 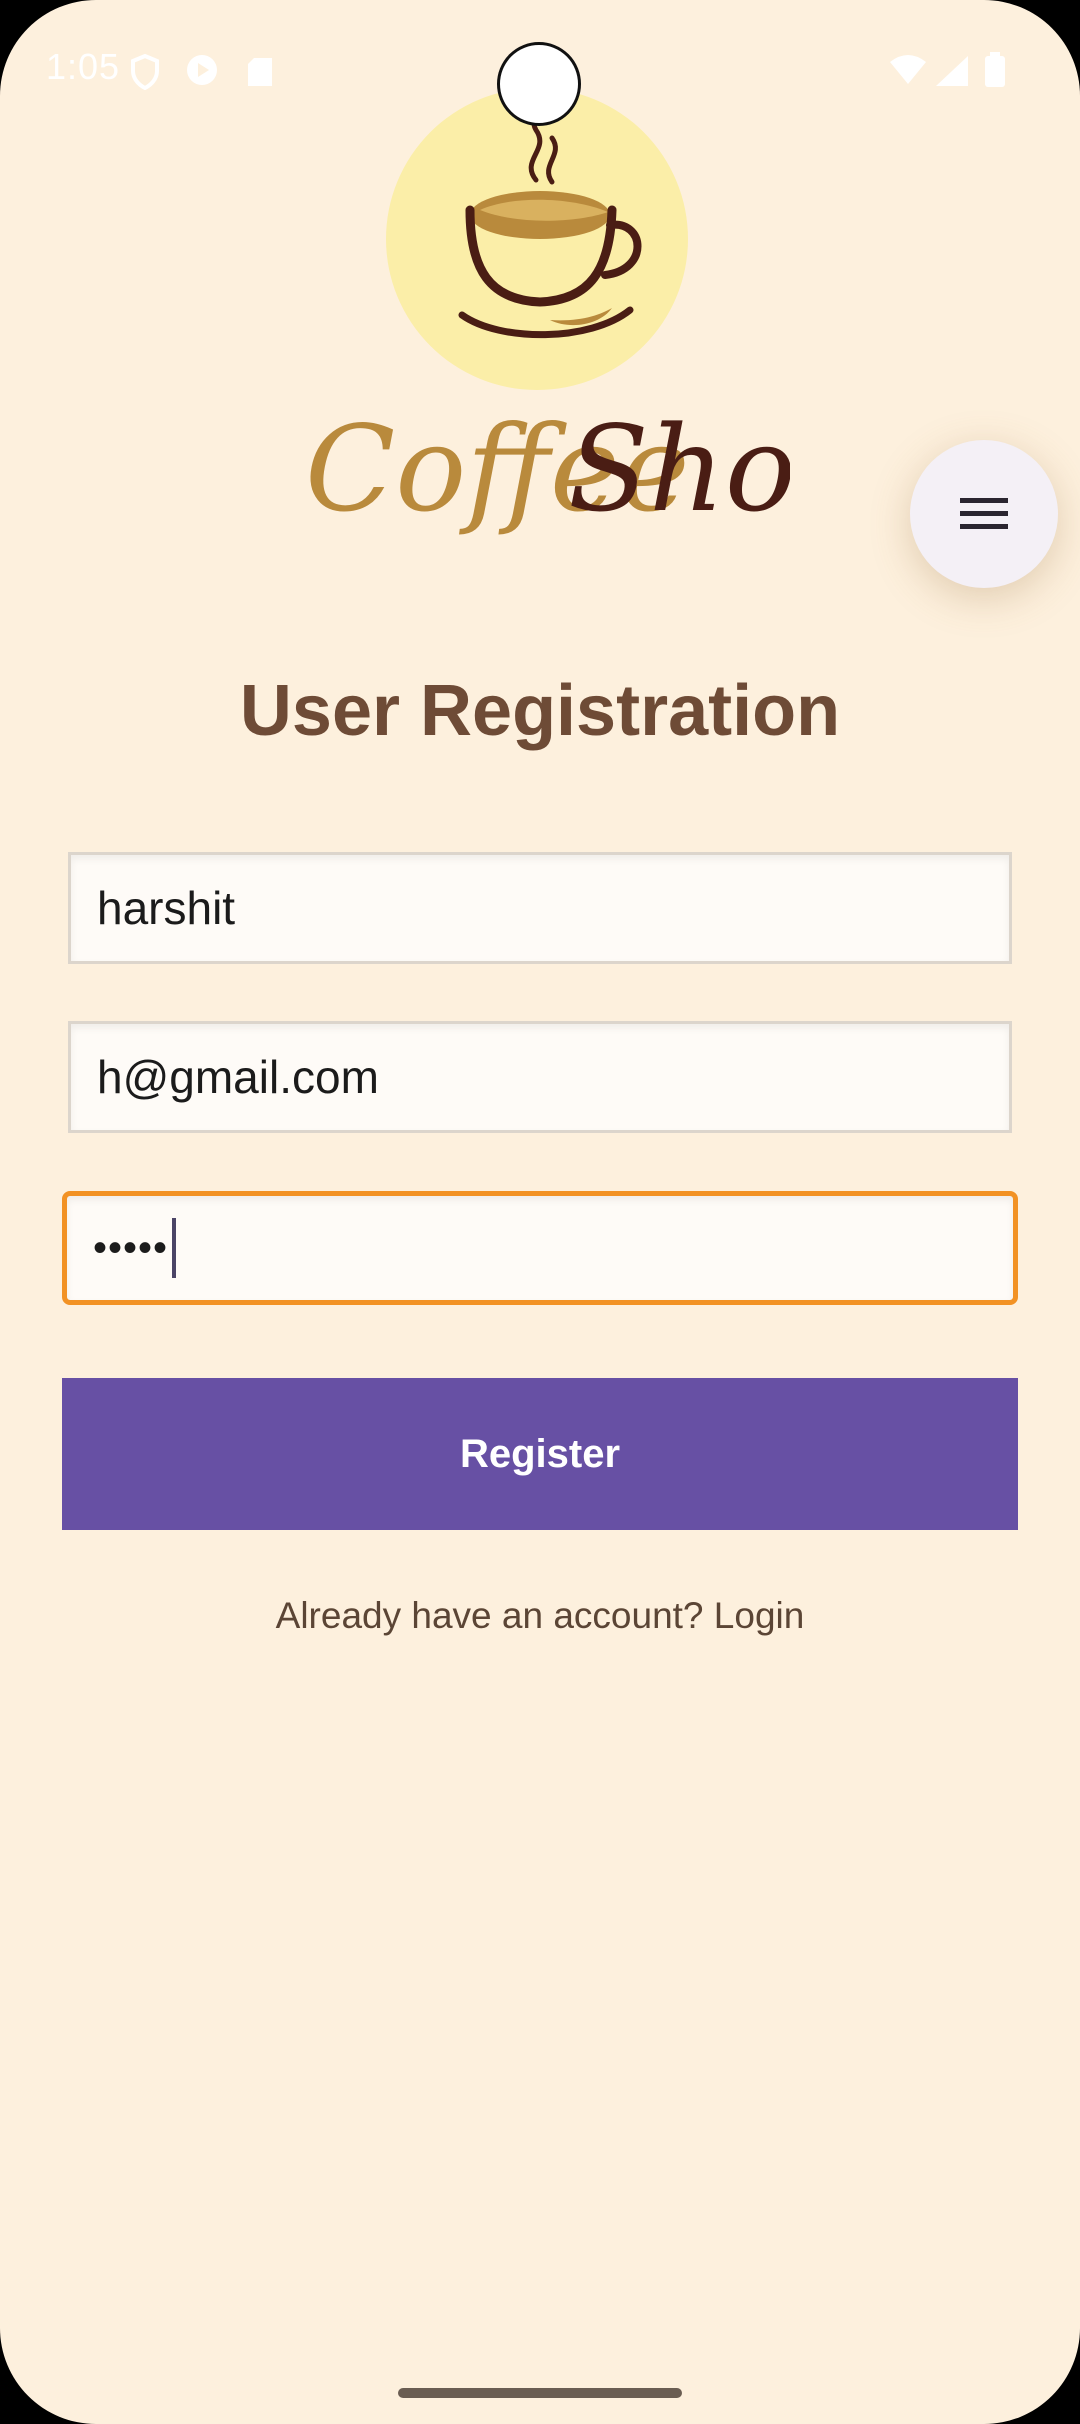 I want to click on login-link: Already have an account? Login, so click(x=540, y=1616).